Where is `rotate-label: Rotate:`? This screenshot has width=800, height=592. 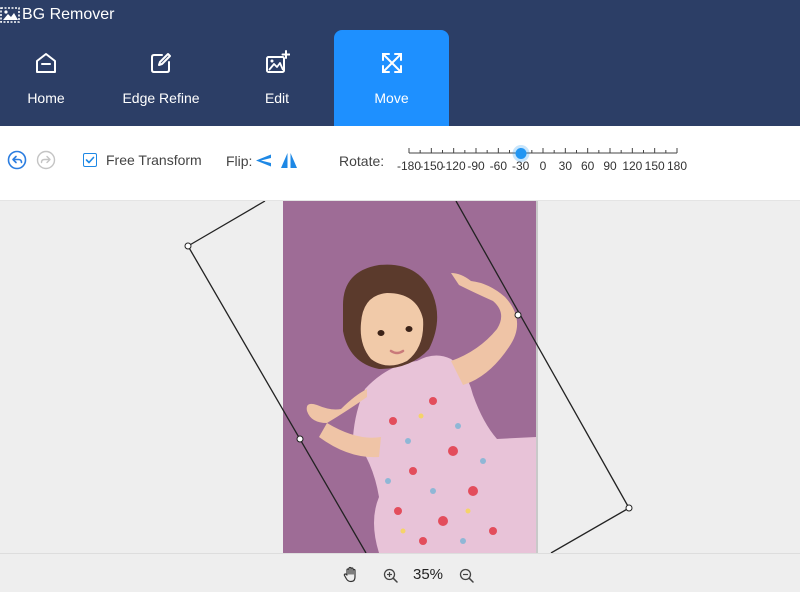
rotate-label: Rotate: is located at coordinates (362, 161).